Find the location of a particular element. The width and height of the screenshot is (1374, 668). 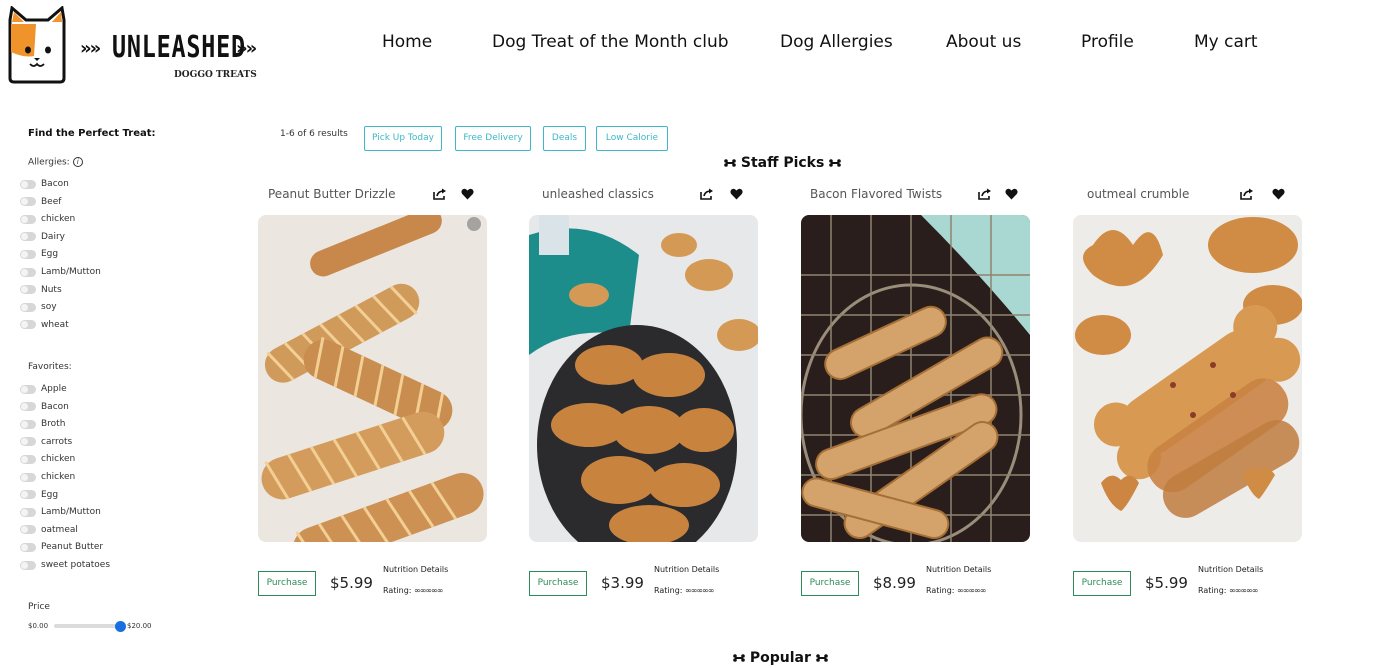

peanut-butter-drizzle-image is located at coordinates (372, 378).